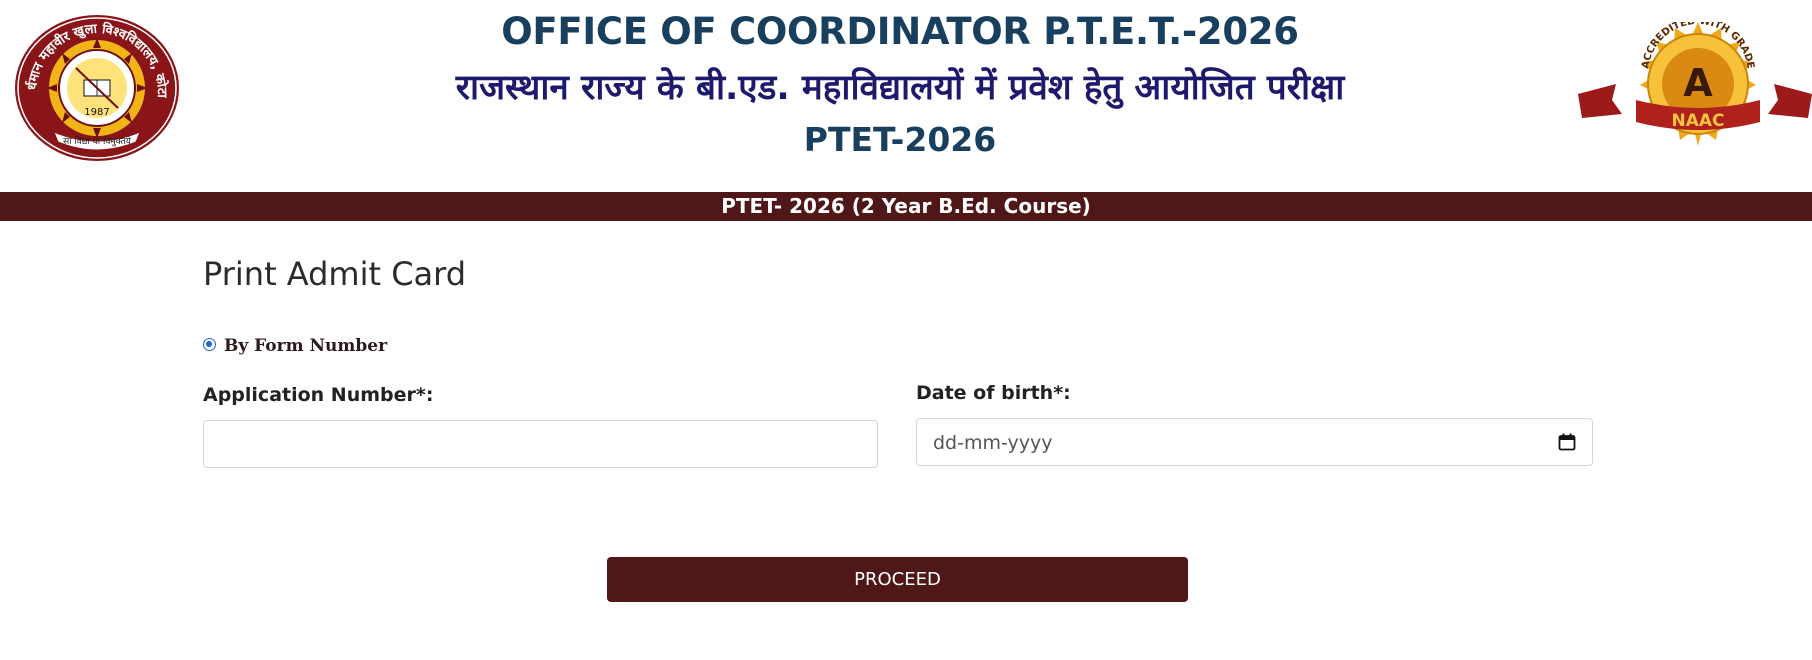  What do you see at coordinates (900, 139) in the screenshot?
I see `exam-code-title: PTET-2026` at bounding box center [900, 139].